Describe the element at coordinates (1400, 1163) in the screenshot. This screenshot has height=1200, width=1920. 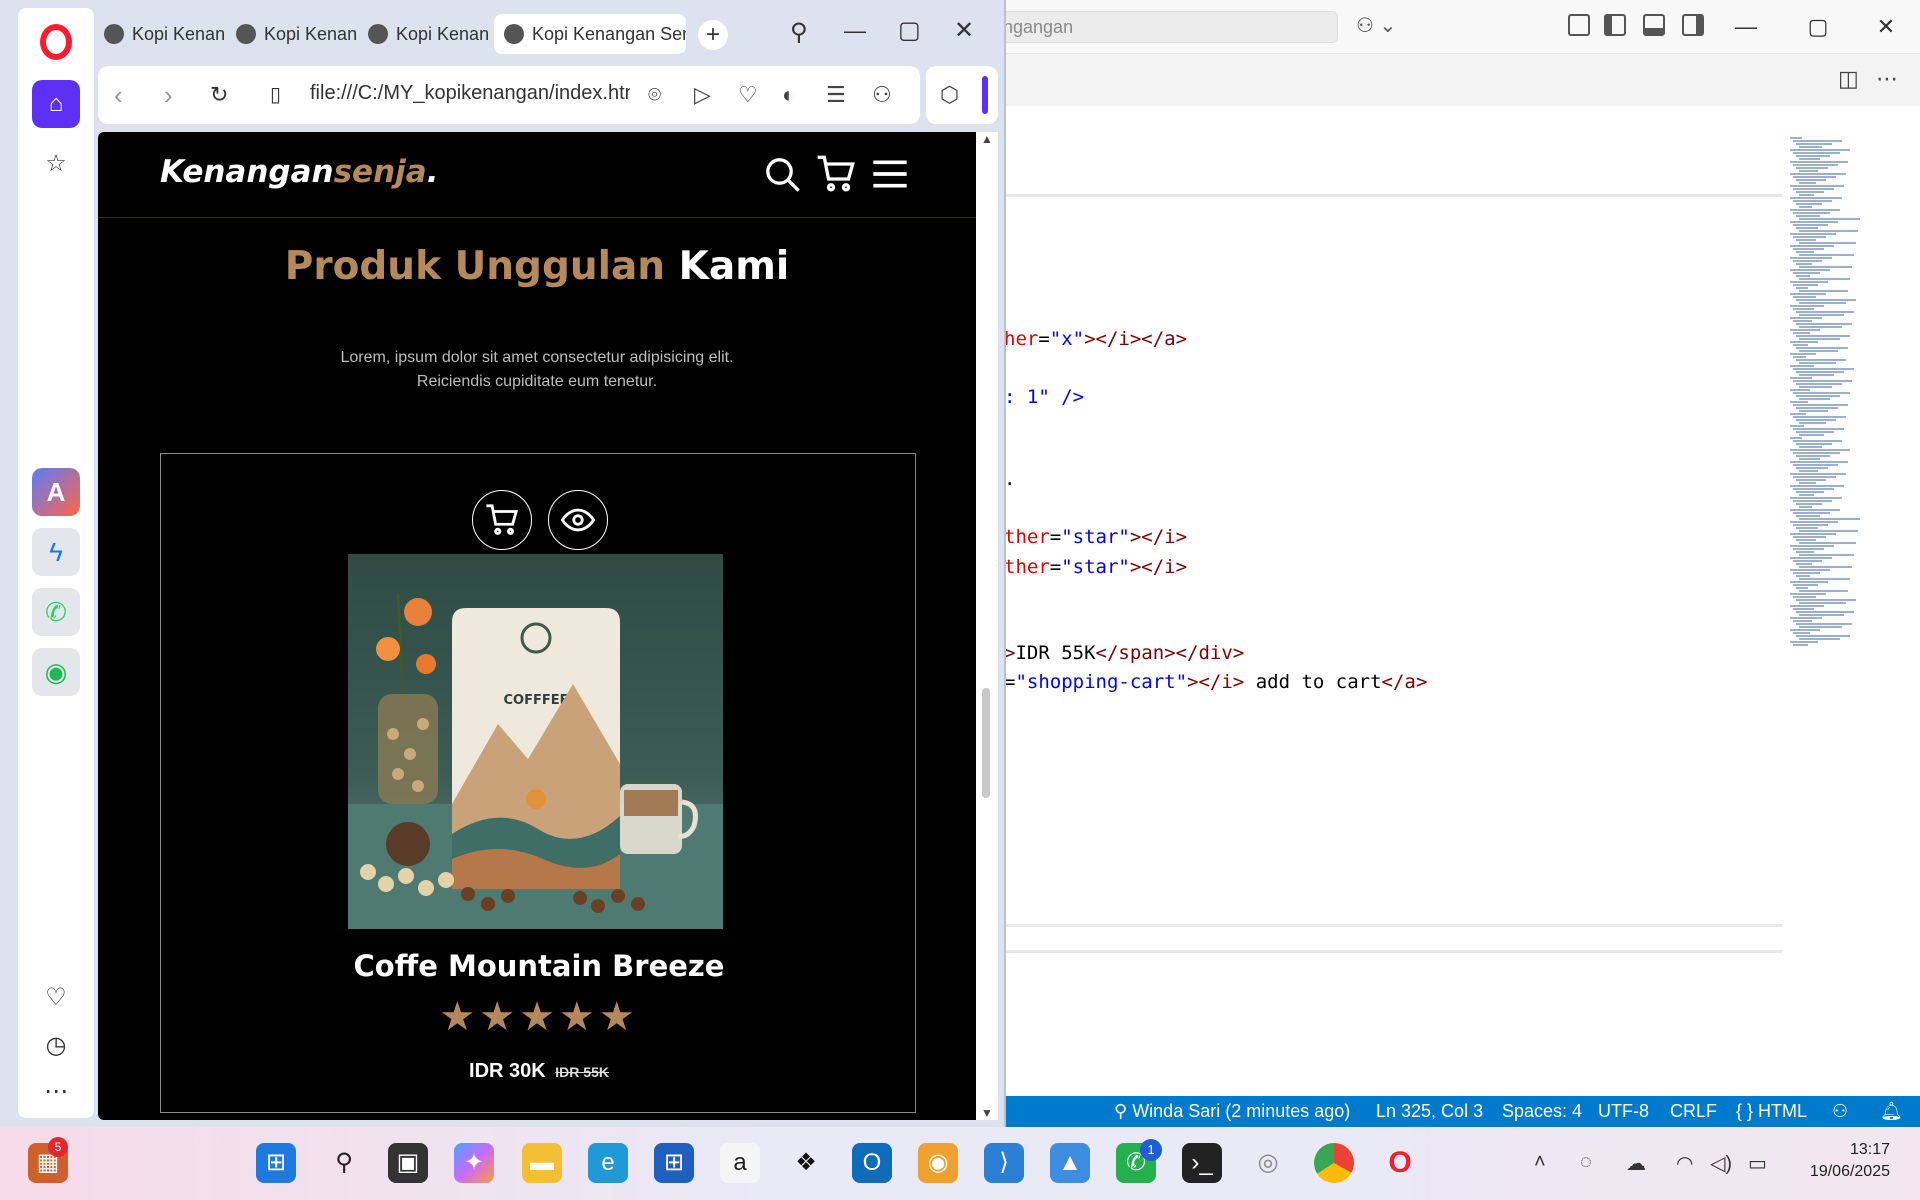
I see `opera-icon: O` at that location.